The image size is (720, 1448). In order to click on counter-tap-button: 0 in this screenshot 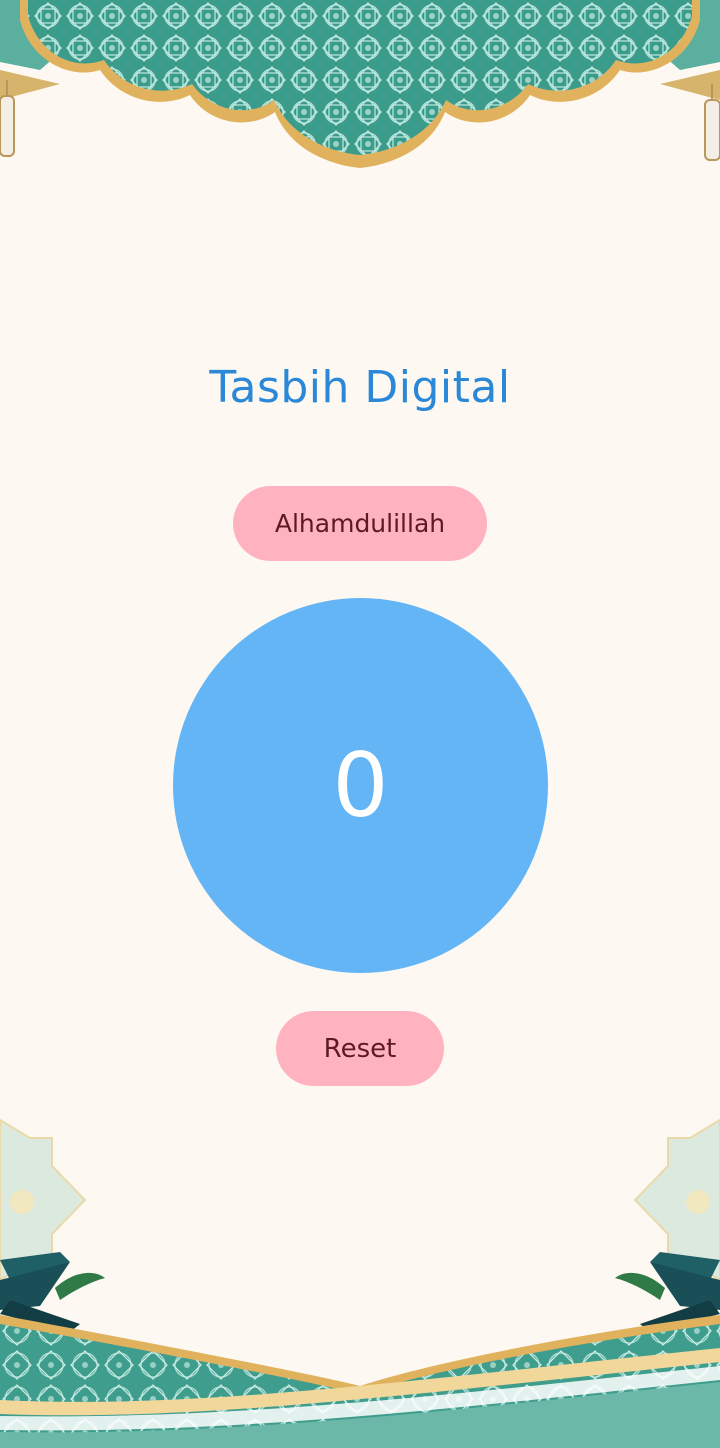, I will do `click(360, 785)`.